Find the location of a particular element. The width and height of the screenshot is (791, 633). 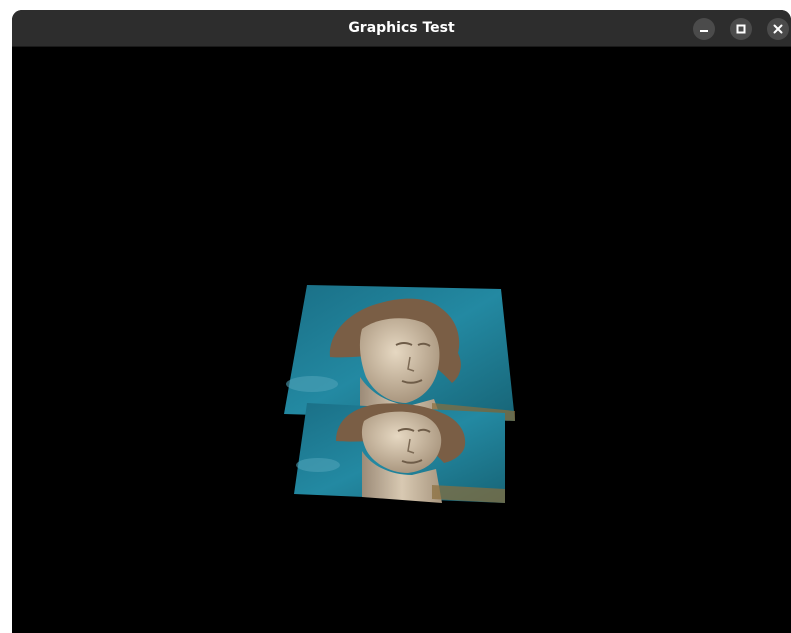

scene-svg is located at coordinates (399, 394).